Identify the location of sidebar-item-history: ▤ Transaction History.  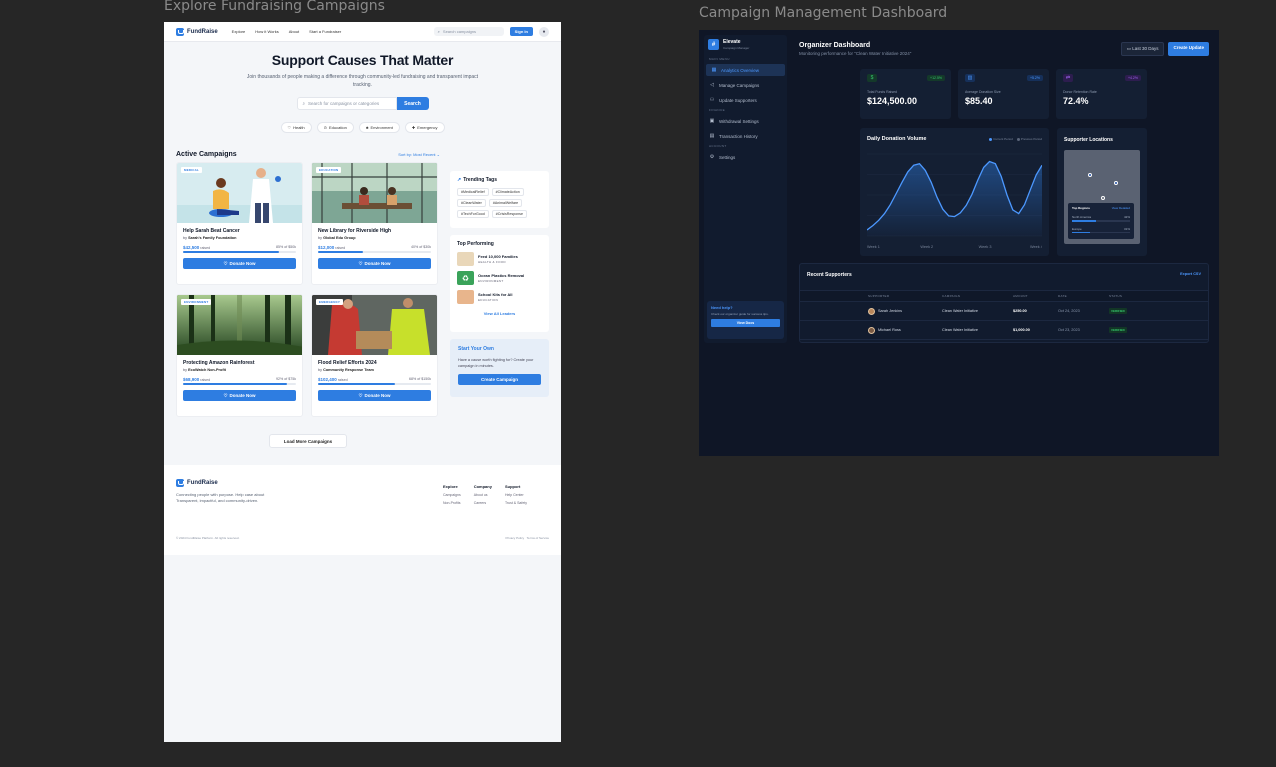
(745, 136).